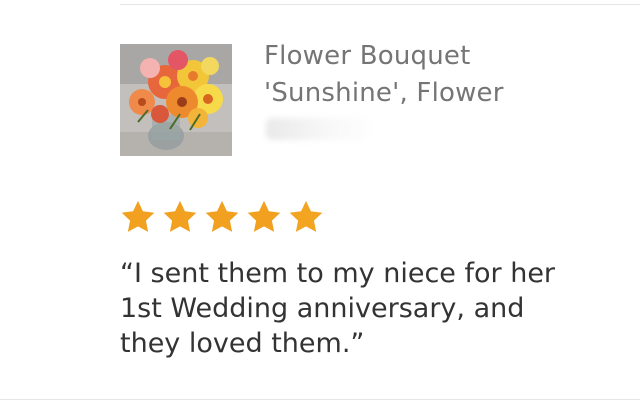 The width and height of the screenshot is (640, 403). I want to click on product-title: Flower Bouquet 'Sunshine', Flower, so click(434, 75).